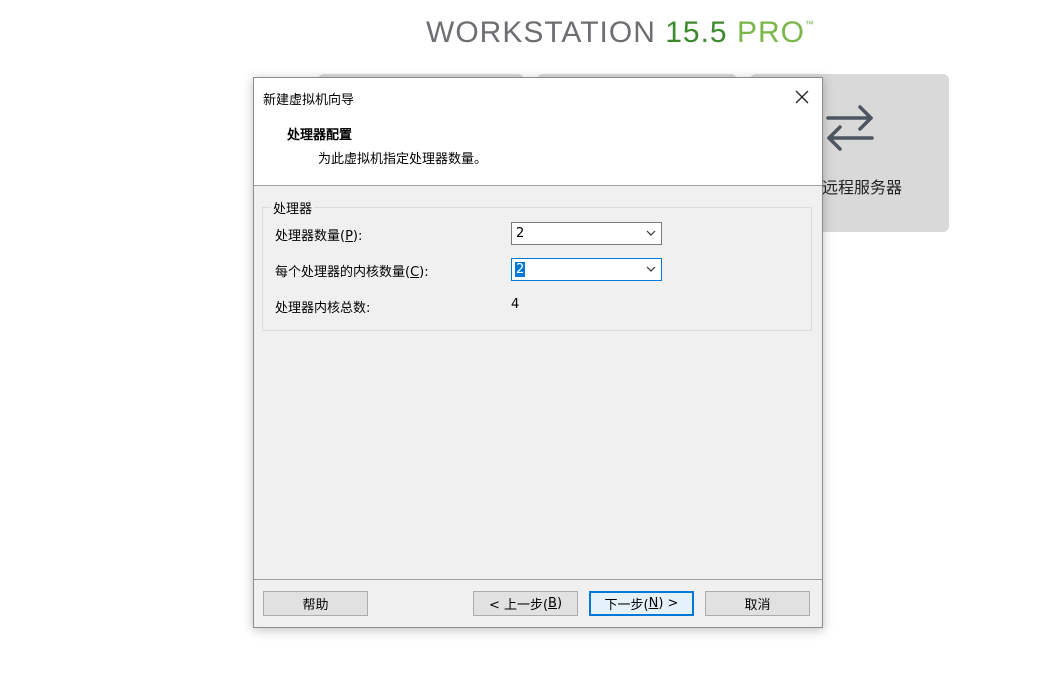 The height and width of the screenshot is (685, 1061). I want to click on cores-per-processor-select: 2, so click(586, 269).